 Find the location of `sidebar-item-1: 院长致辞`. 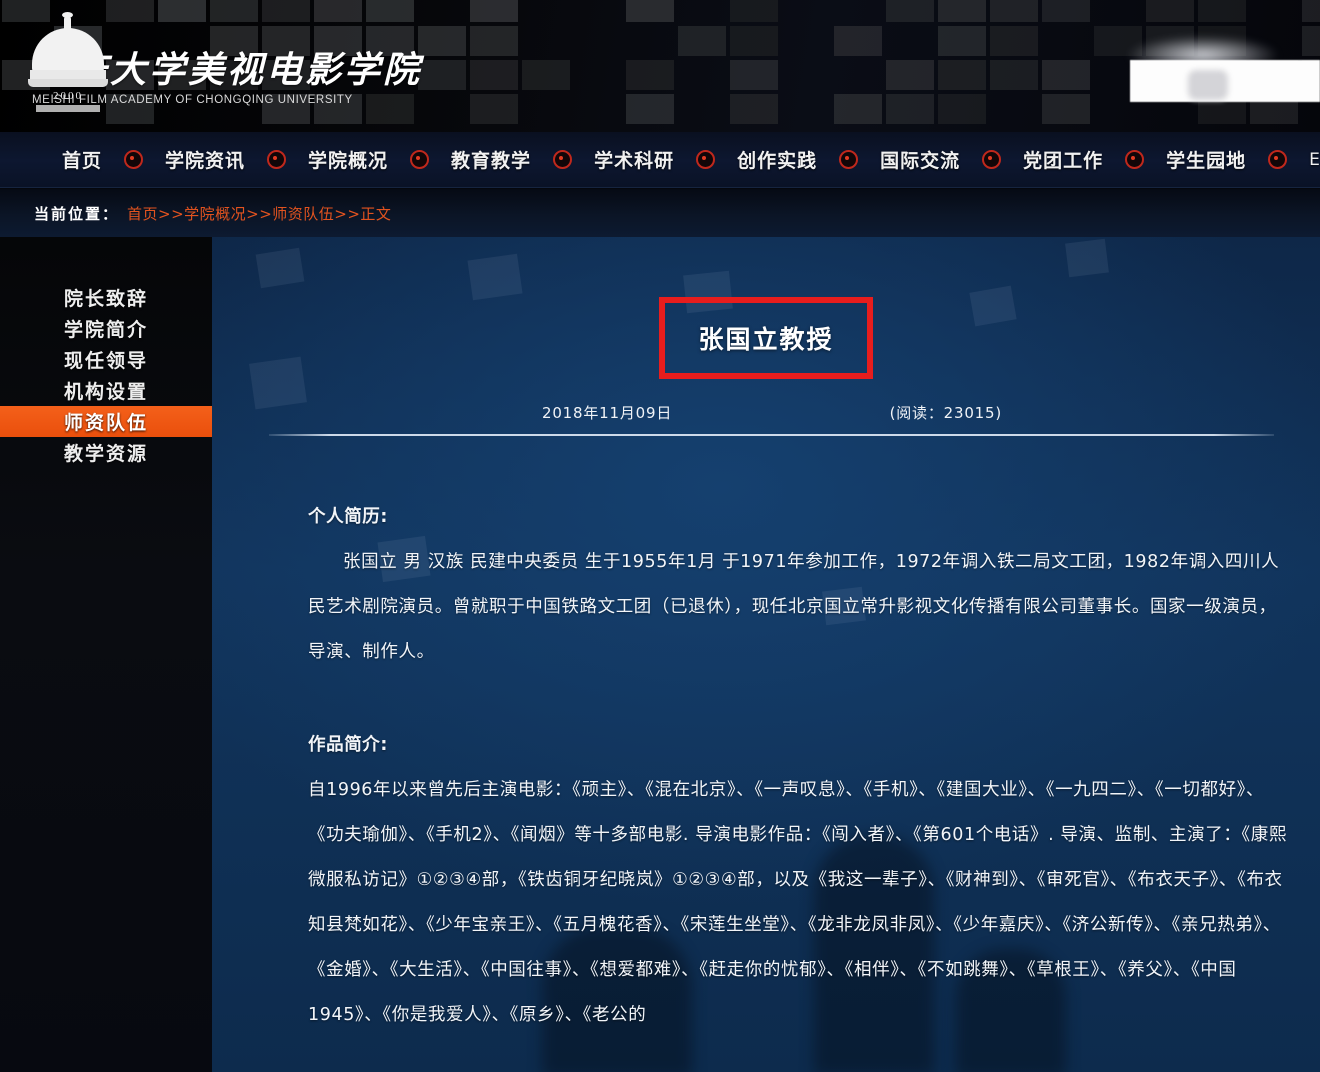

sidebar-item-1: 院长致辞 is located at coordinates (106, 297).